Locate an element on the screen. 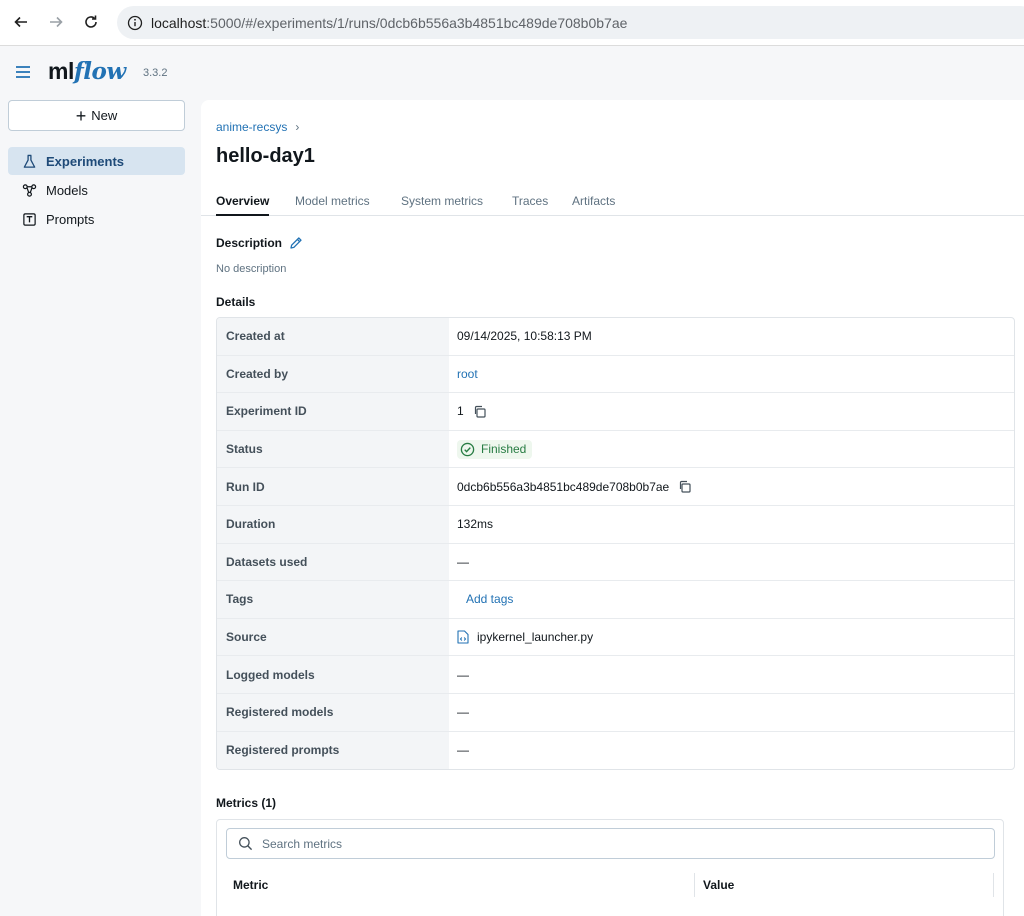  details-key: Tags is located at coordinates (333, 599).